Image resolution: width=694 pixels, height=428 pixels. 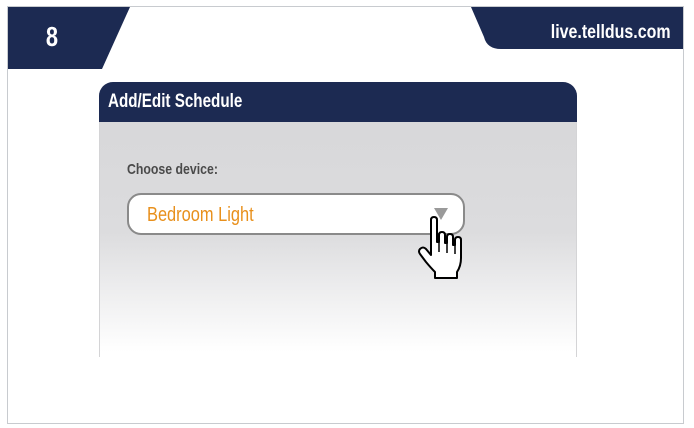 What do you see at coordinates (175, 101) in the screenshot?
I see `dialog-title: Add/Edit Schedule` at bounding box center [175, 101].